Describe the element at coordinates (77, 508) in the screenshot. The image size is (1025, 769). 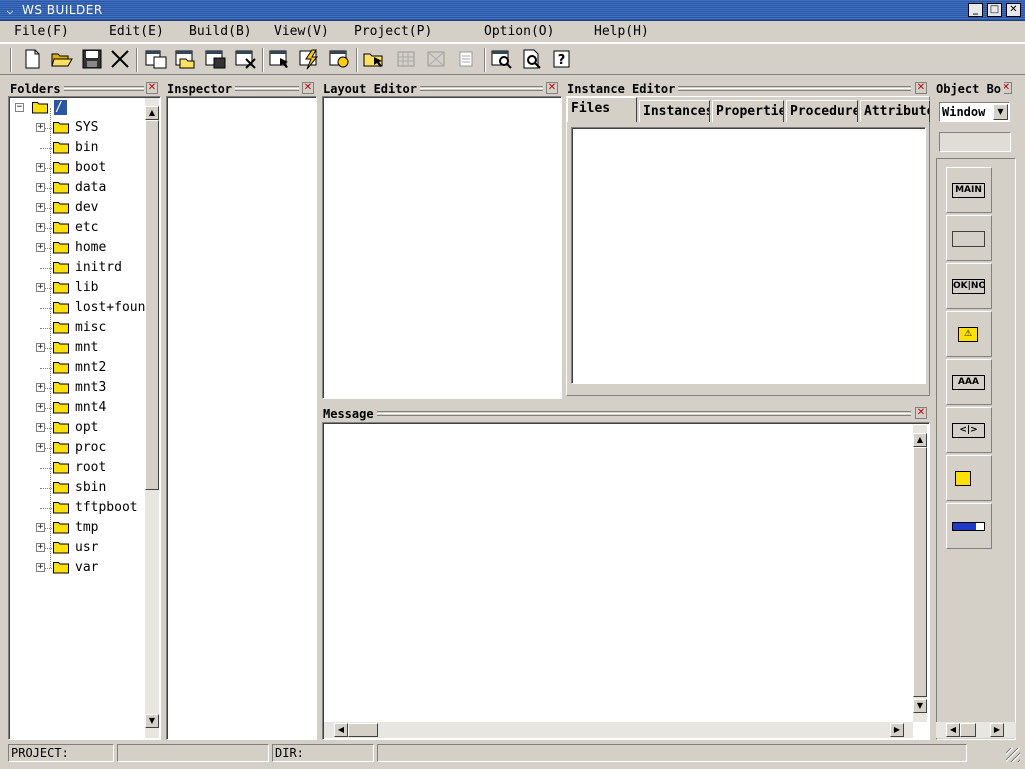
I see `tree-item: tftpboot` at that location.